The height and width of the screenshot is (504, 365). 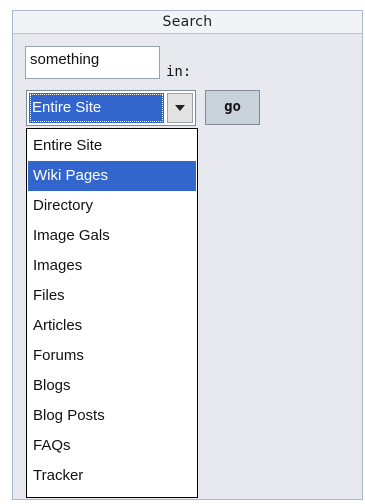 What do you see at coordinates (180, 108) in the screenshot?
I see `chevron-down-icon` at bounding box center [180, 108].